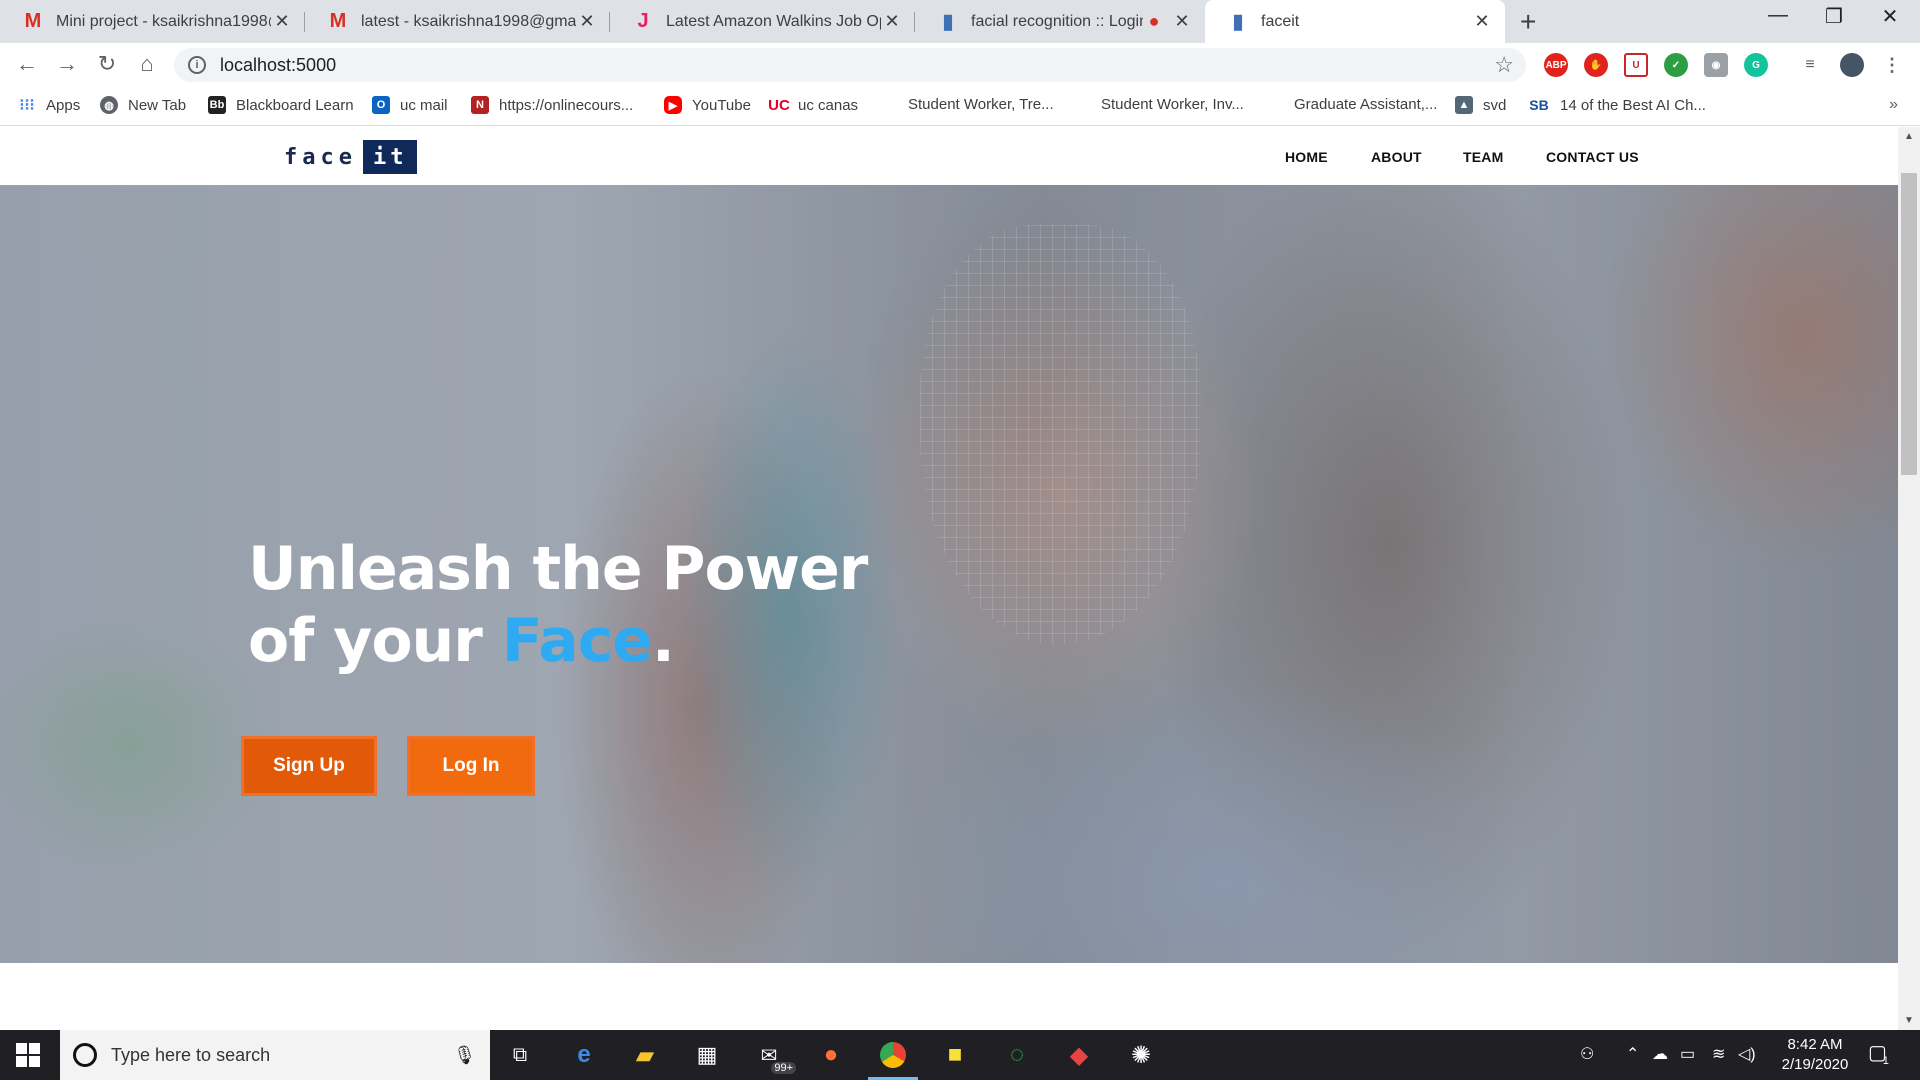 This screenshot has height=1080, width=1920. What do you see at coordinates (1909, 578) in the screenshot?
I see `page-scrollbar: ▲ ▼` at bounding box center [1909, 578].